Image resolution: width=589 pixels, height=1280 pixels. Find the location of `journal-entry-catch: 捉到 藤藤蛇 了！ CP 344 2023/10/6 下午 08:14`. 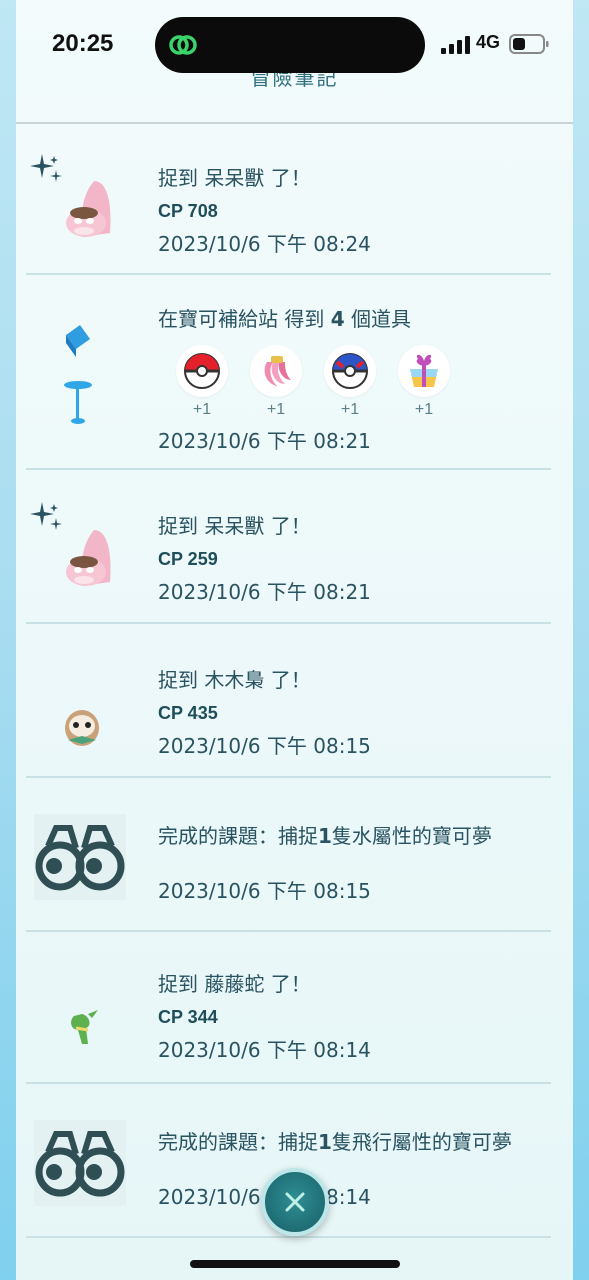

journal-entry-catch: 捉到 藤藤蛇 了！ CP 344 2023/10/6 下午 08:14 is located at coordinates (288, 1009).